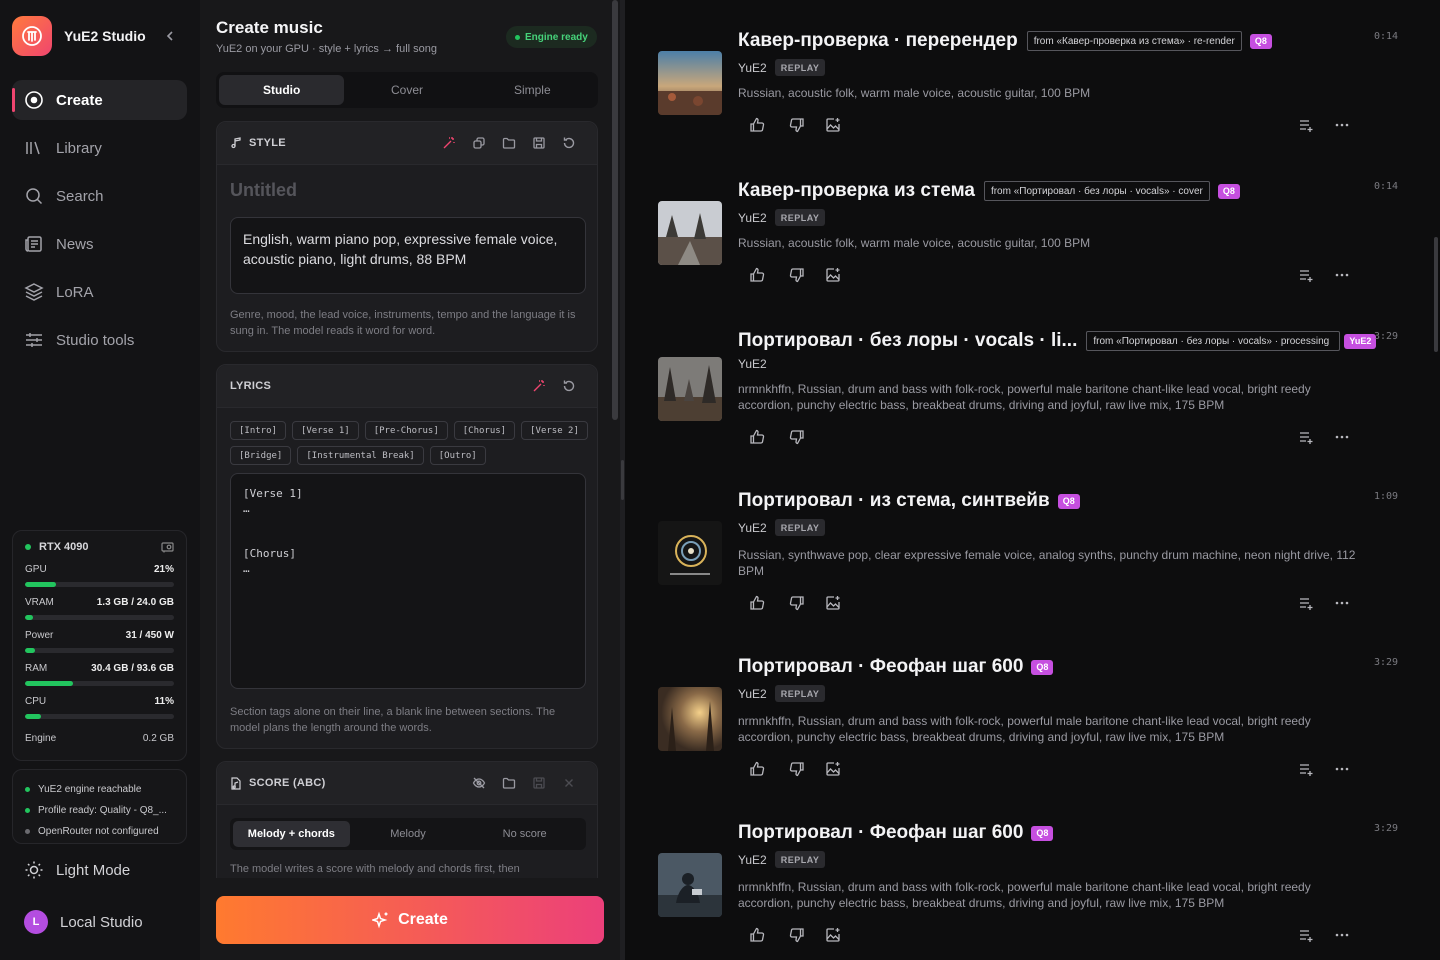 The width and height of the screenshot is (1440, 960). What do you see at coordinates (878, 41) in the screenshot?
I see `song-title: Кавер-проверка · перерендер` at bounding box center [878, 41].